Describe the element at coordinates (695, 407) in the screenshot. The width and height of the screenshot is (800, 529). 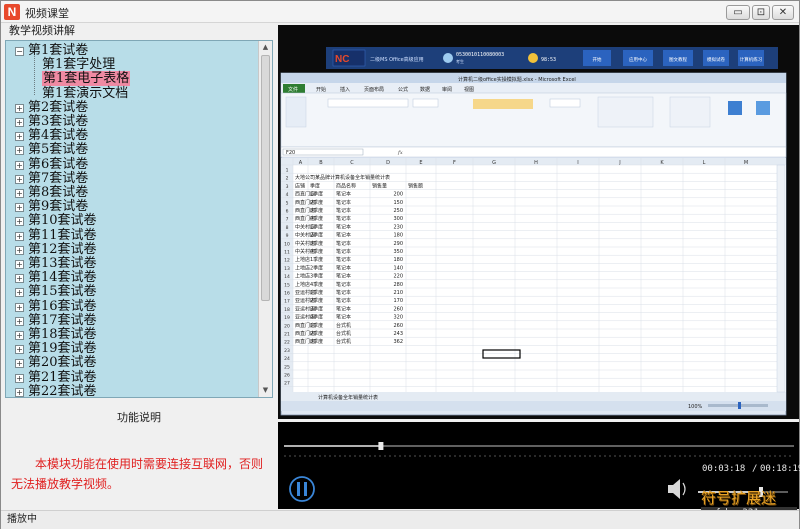
I see `excel-zoom: 100%` at that location.